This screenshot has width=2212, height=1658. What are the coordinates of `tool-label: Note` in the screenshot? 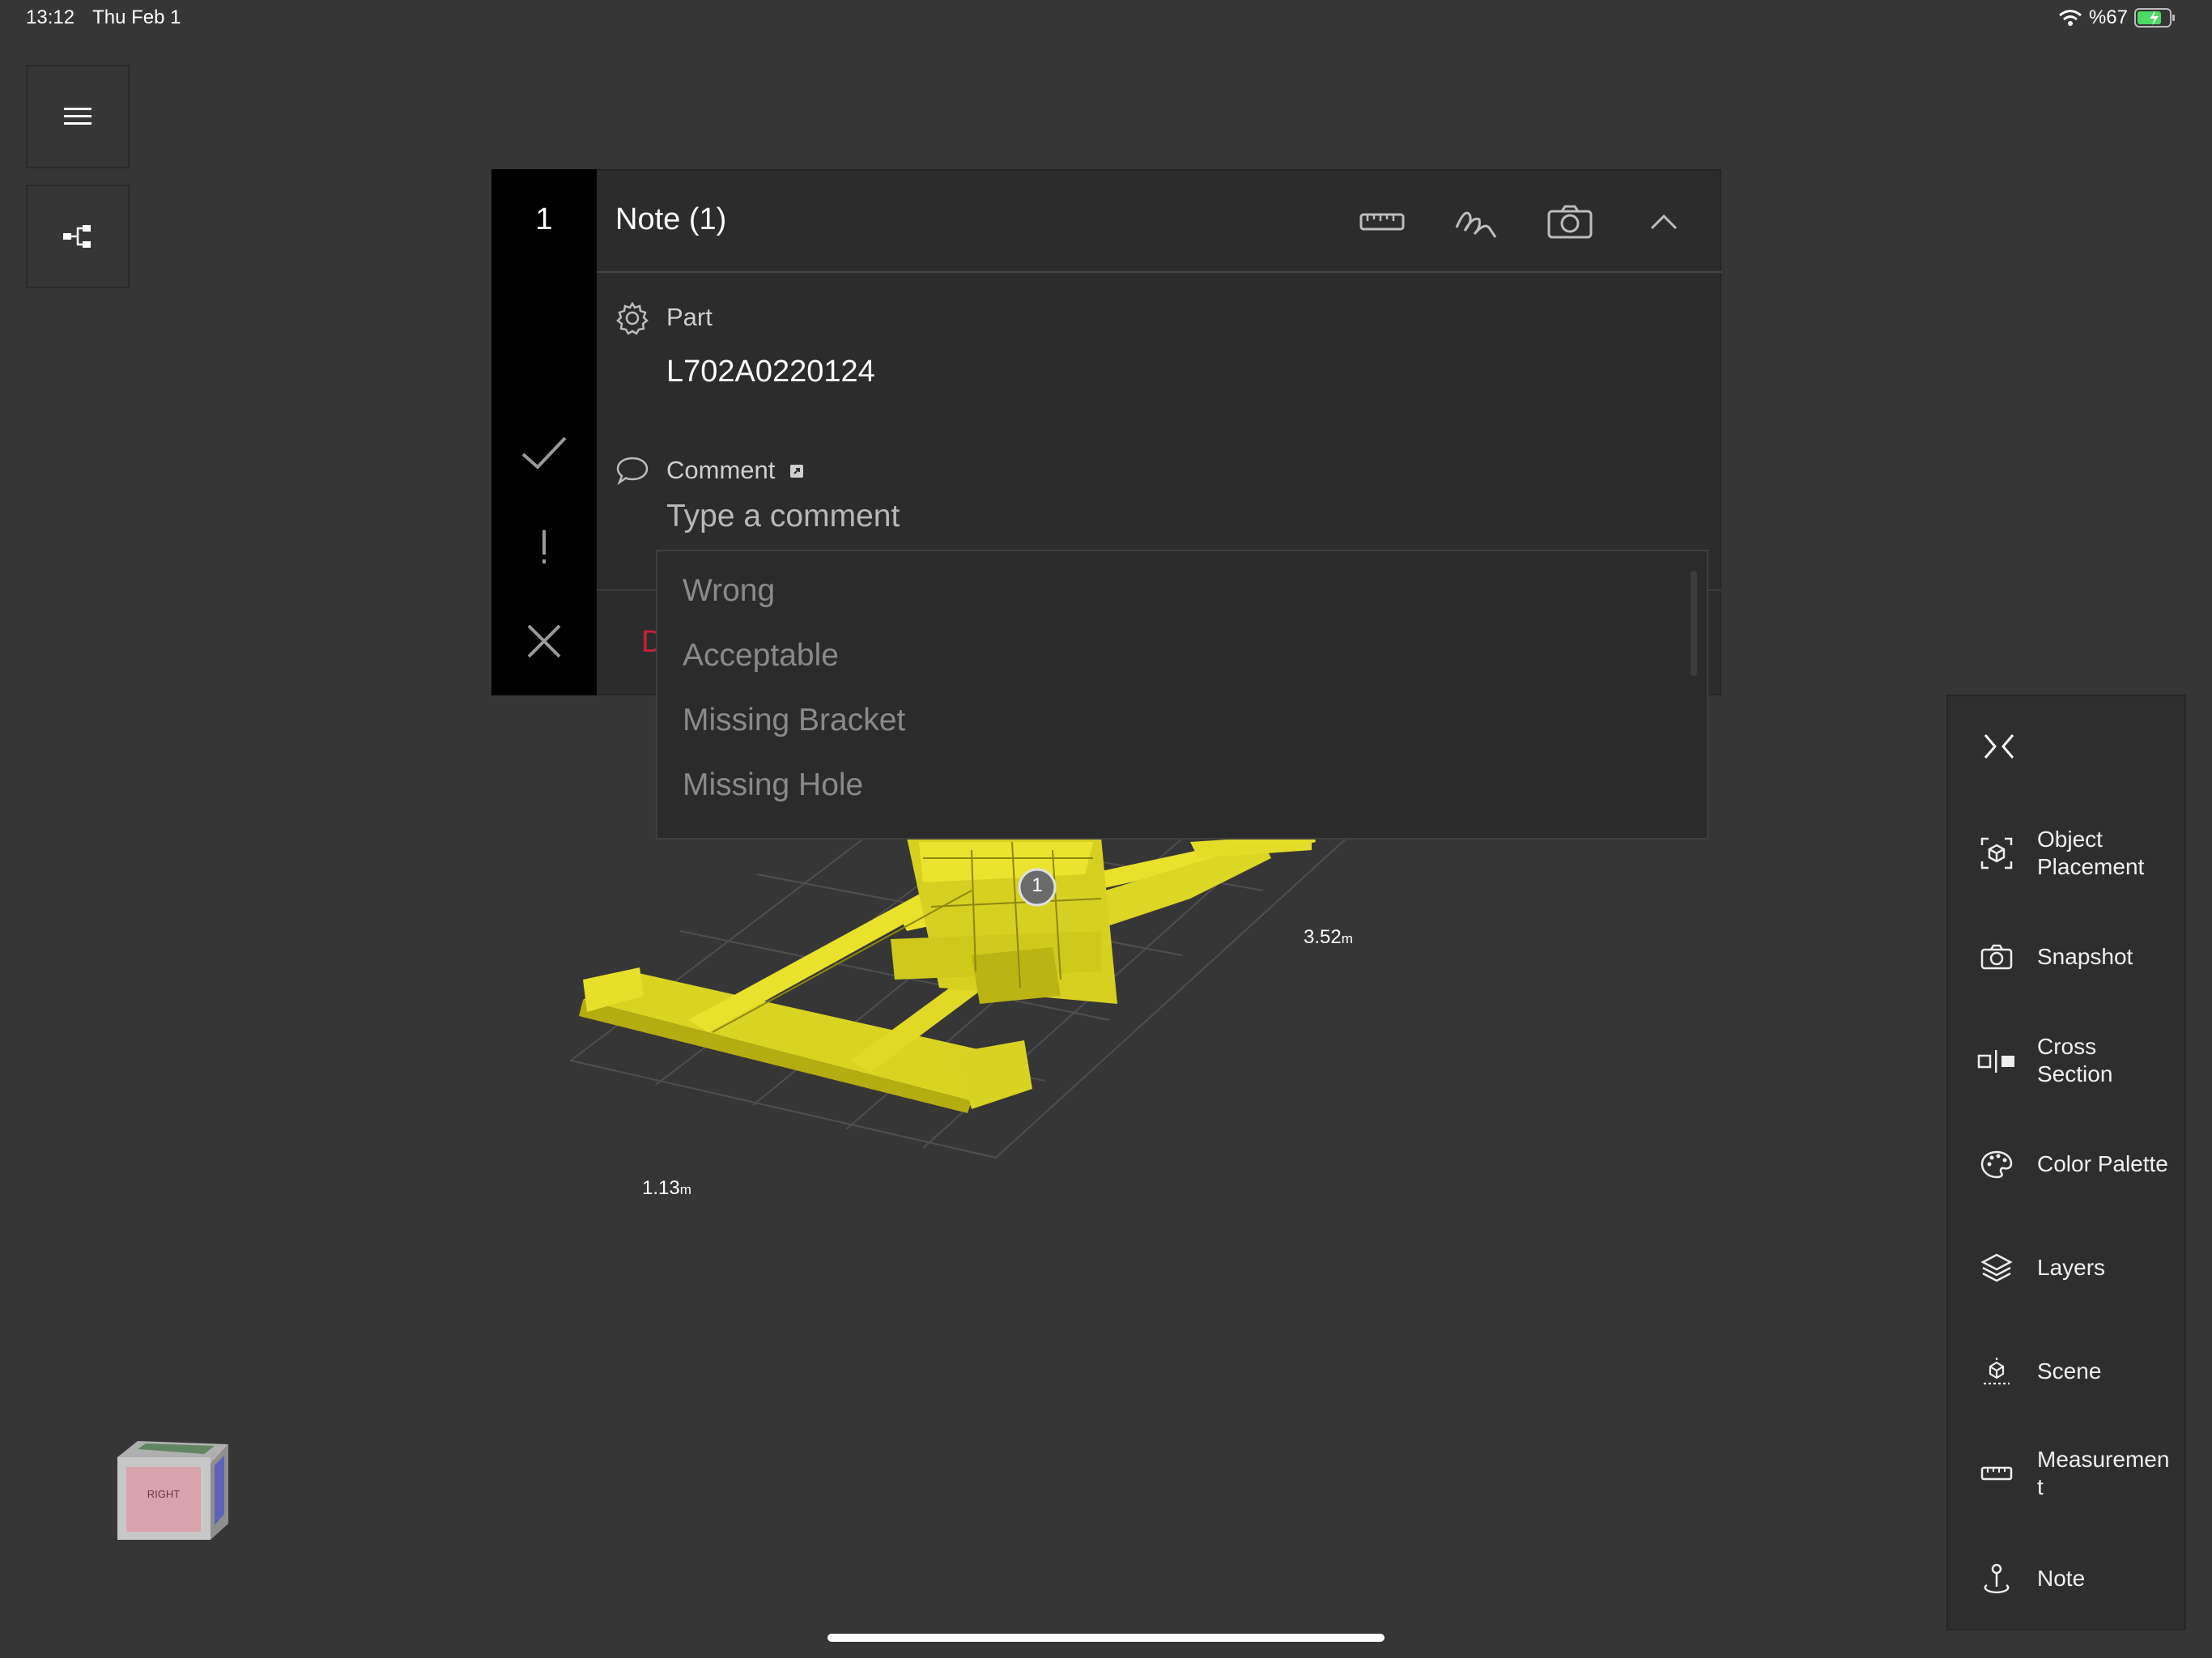 It's located at (2062, 1578).